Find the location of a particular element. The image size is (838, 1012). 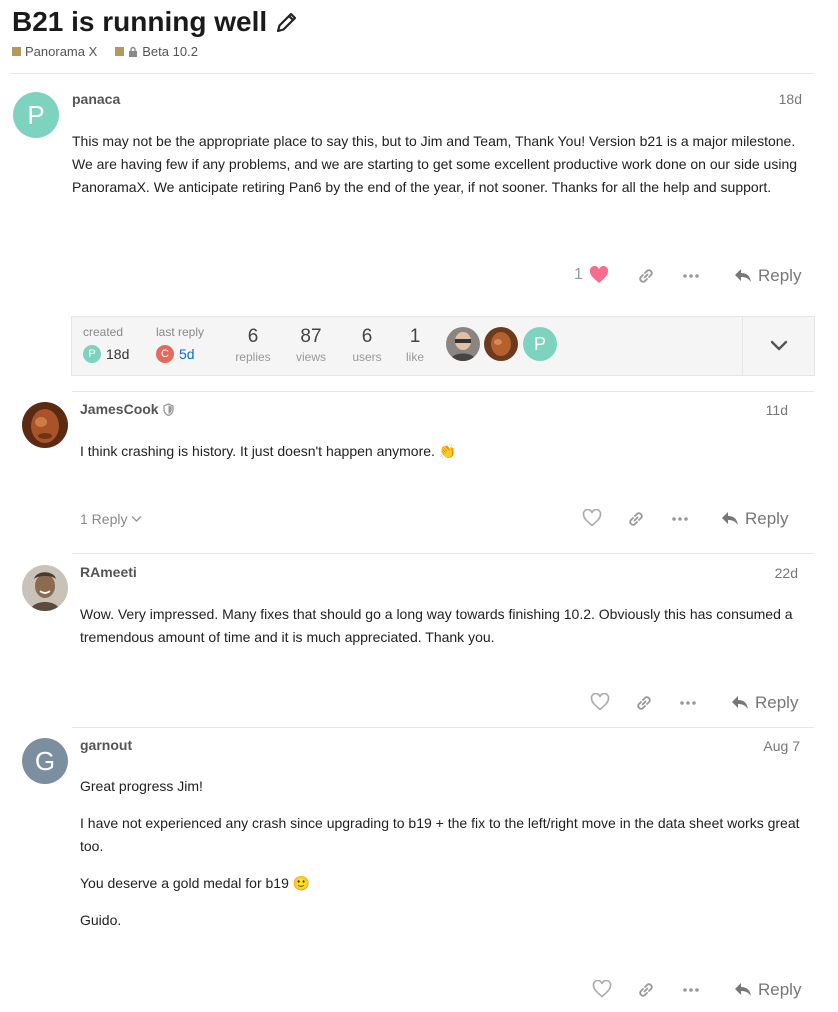

post-paragraph: Great progress Jim! is located at coordinates (141, 786).